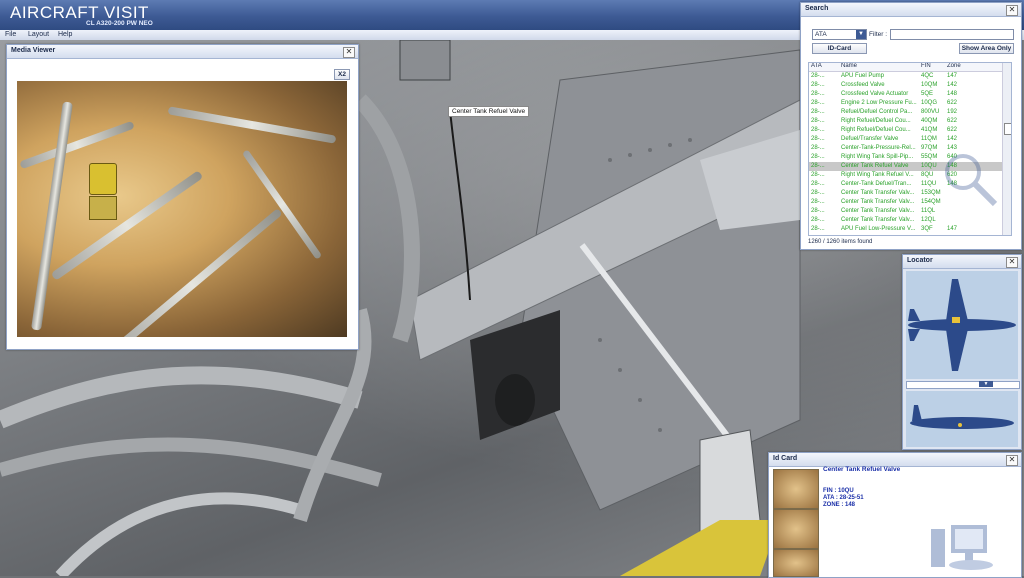 The width and height of the screenshot is (1024, 578). What do you see at coordinates (986, 48) in the screenshot?
I see `show-area-only-button: Show Area Only` at bounding box center [986, 48].